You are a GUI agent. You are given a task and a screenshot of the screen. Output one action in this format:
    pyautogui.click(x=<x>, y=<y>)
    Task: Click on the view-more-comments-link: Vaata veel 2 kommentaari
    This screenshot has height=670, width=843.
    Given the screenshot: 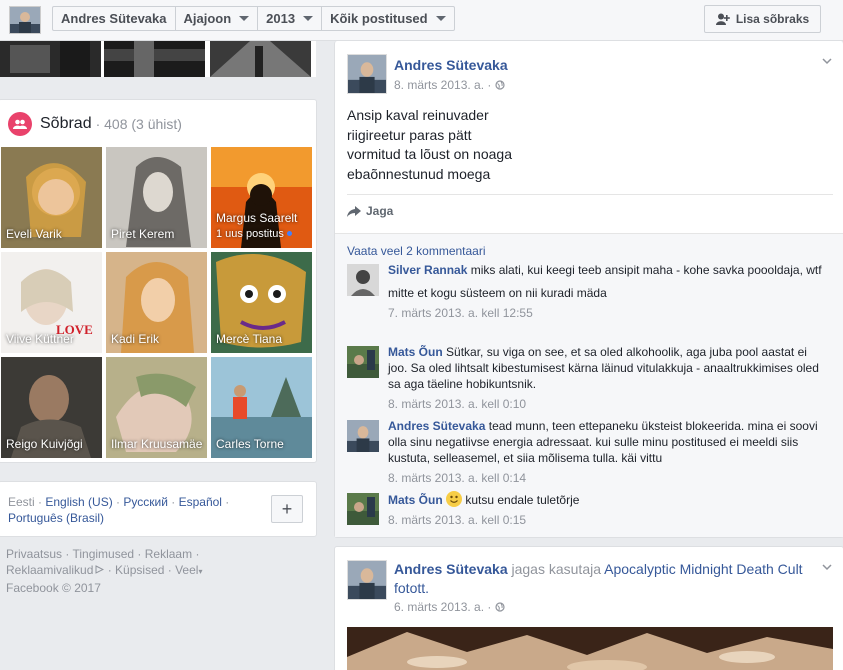 What is the action you would take?
    pyautogui.click(x=416, y=251)
    